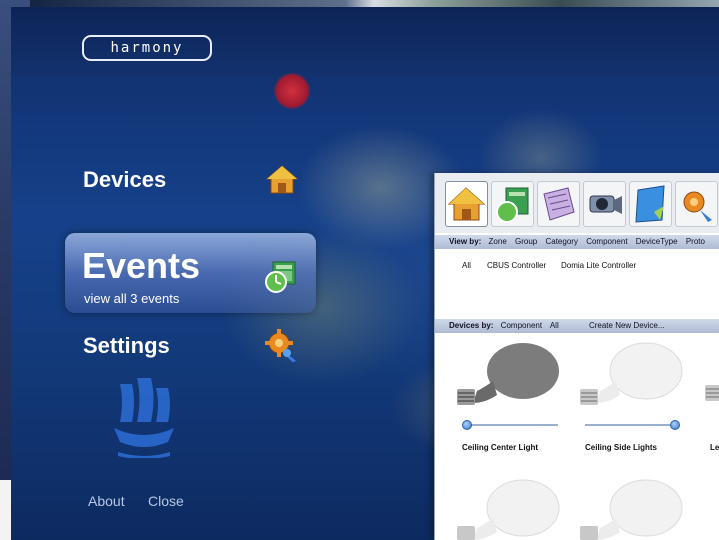 The image size is (719, 540). What do you see at coordinates (281, 279) in the screenshot?
I see `event-clock-icon` at bounding box center [281, 279].